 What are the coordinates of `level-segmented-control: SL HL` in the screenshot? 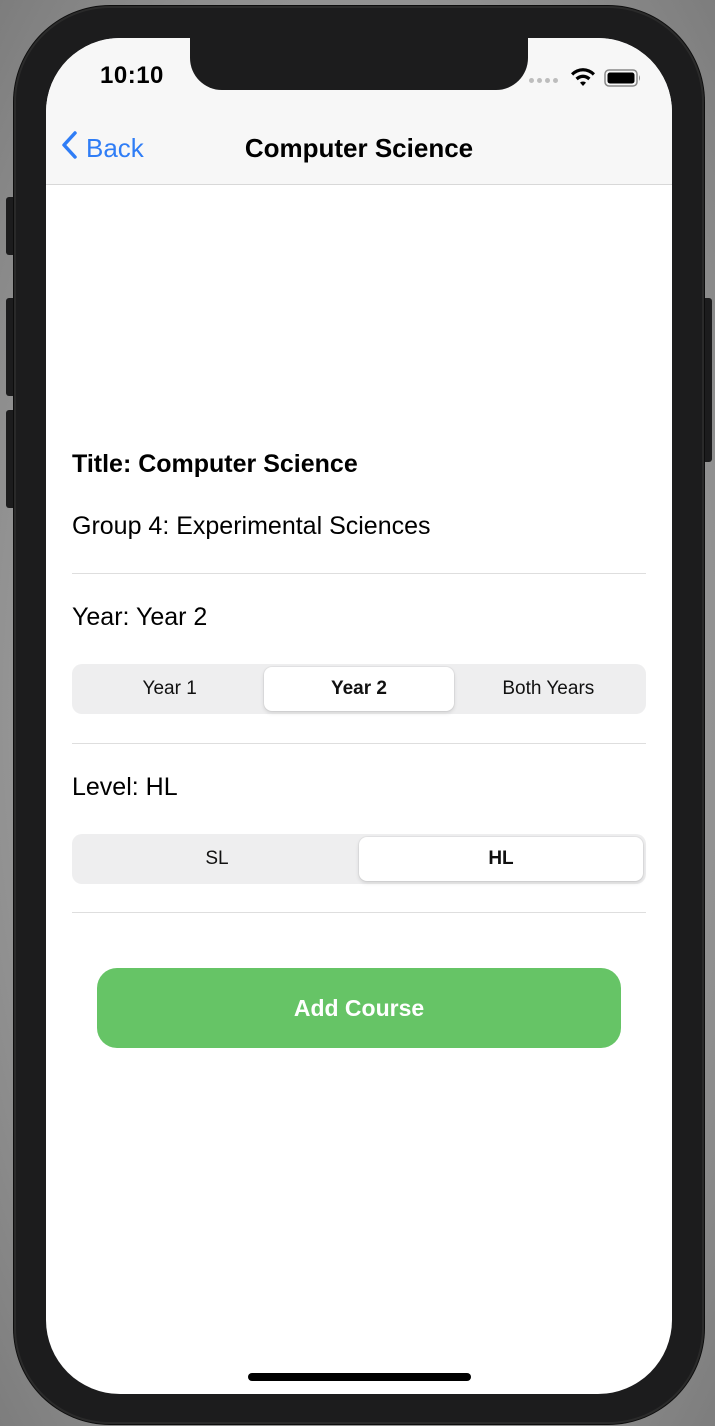 It's located at (359, 859).